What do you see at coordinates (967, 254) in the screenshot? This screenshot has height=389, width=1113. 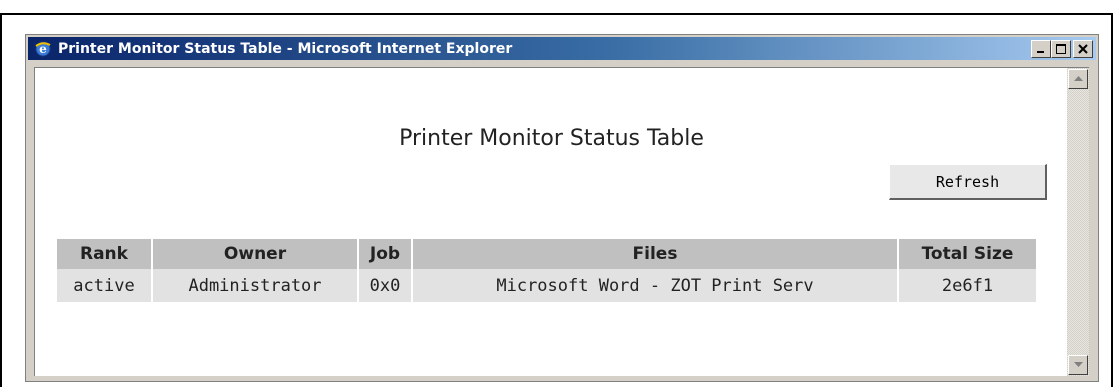 I see `column-header-total-size: Total Size` at bounding box center [967, 254].